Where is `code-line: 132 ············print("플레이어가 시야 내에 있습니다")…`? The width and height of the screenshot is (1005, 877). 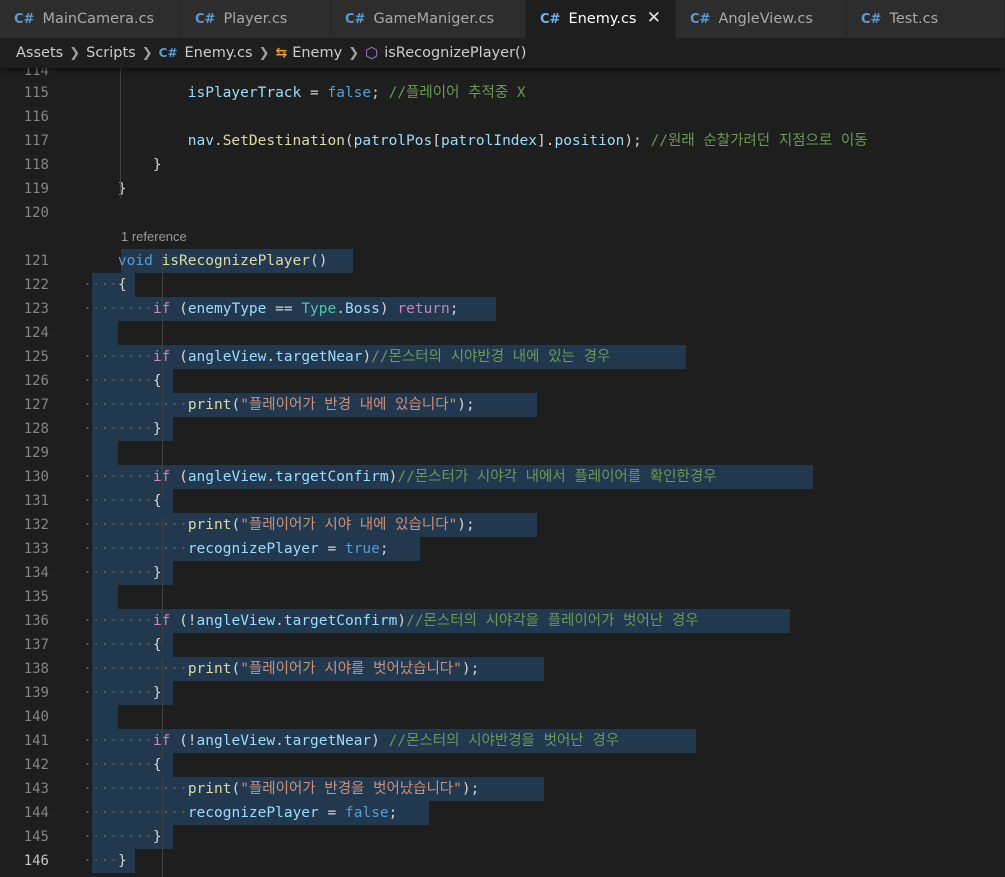
code-line: 132 ············print("플레이어가 시야 내에 있습니다")… is located at coordinates (502, 525).